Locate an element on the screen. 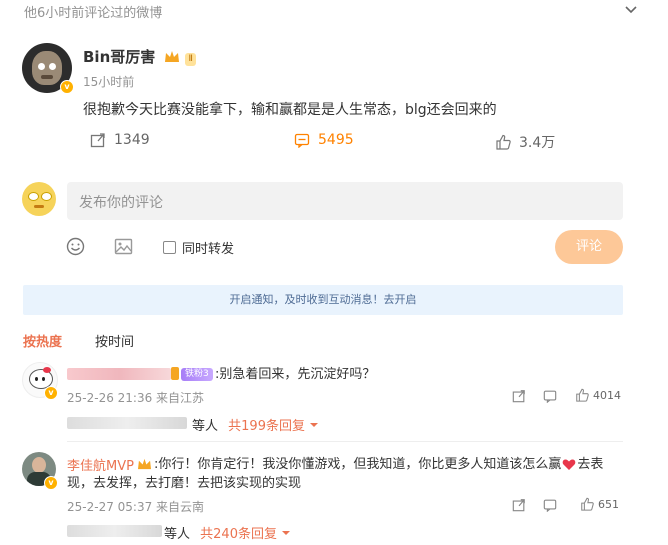 The height and width of the screenshot is (545, 668). comment-count: 5495 is located at coordinates (336, 140).